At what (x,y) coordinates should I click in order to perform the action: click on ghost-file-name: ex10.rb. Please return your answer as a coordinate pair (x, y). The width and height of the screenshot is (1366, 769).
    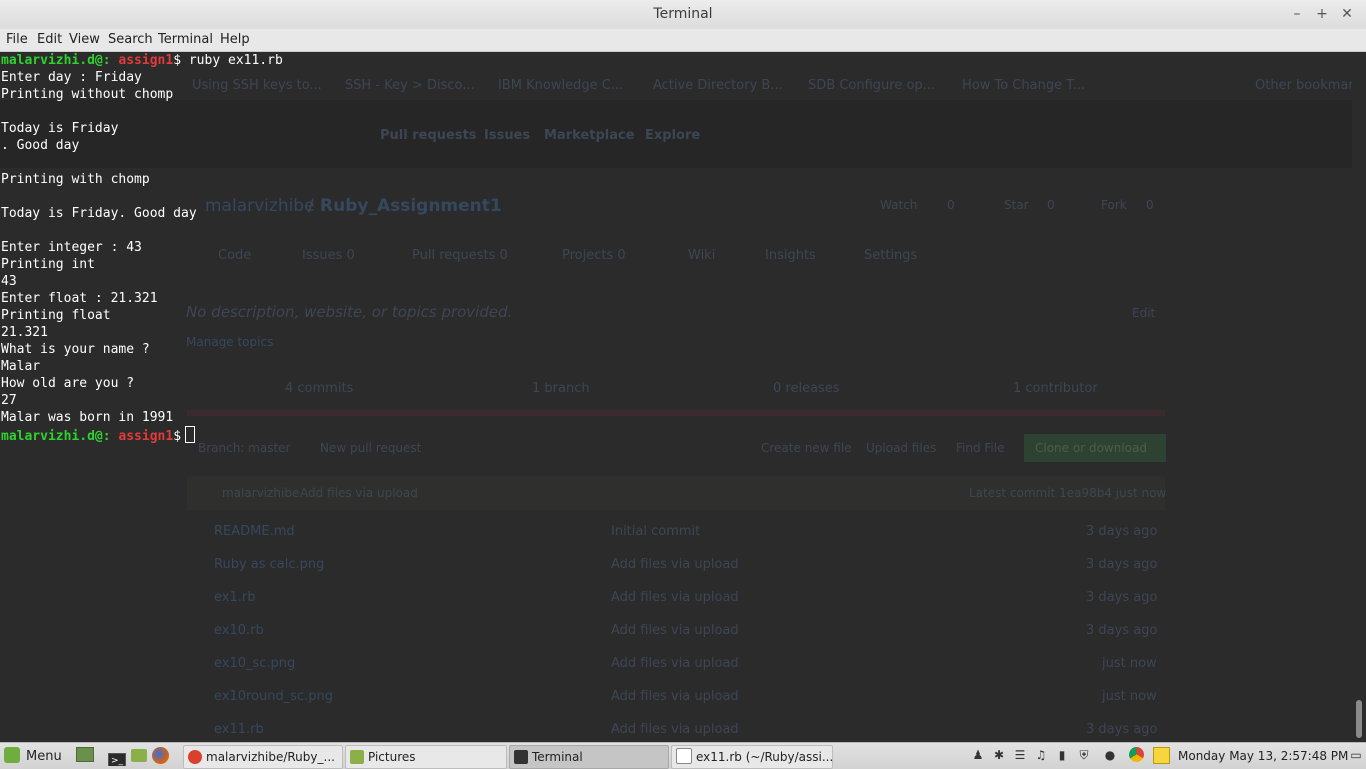
    Looking at the image, I should click on (239, 630).